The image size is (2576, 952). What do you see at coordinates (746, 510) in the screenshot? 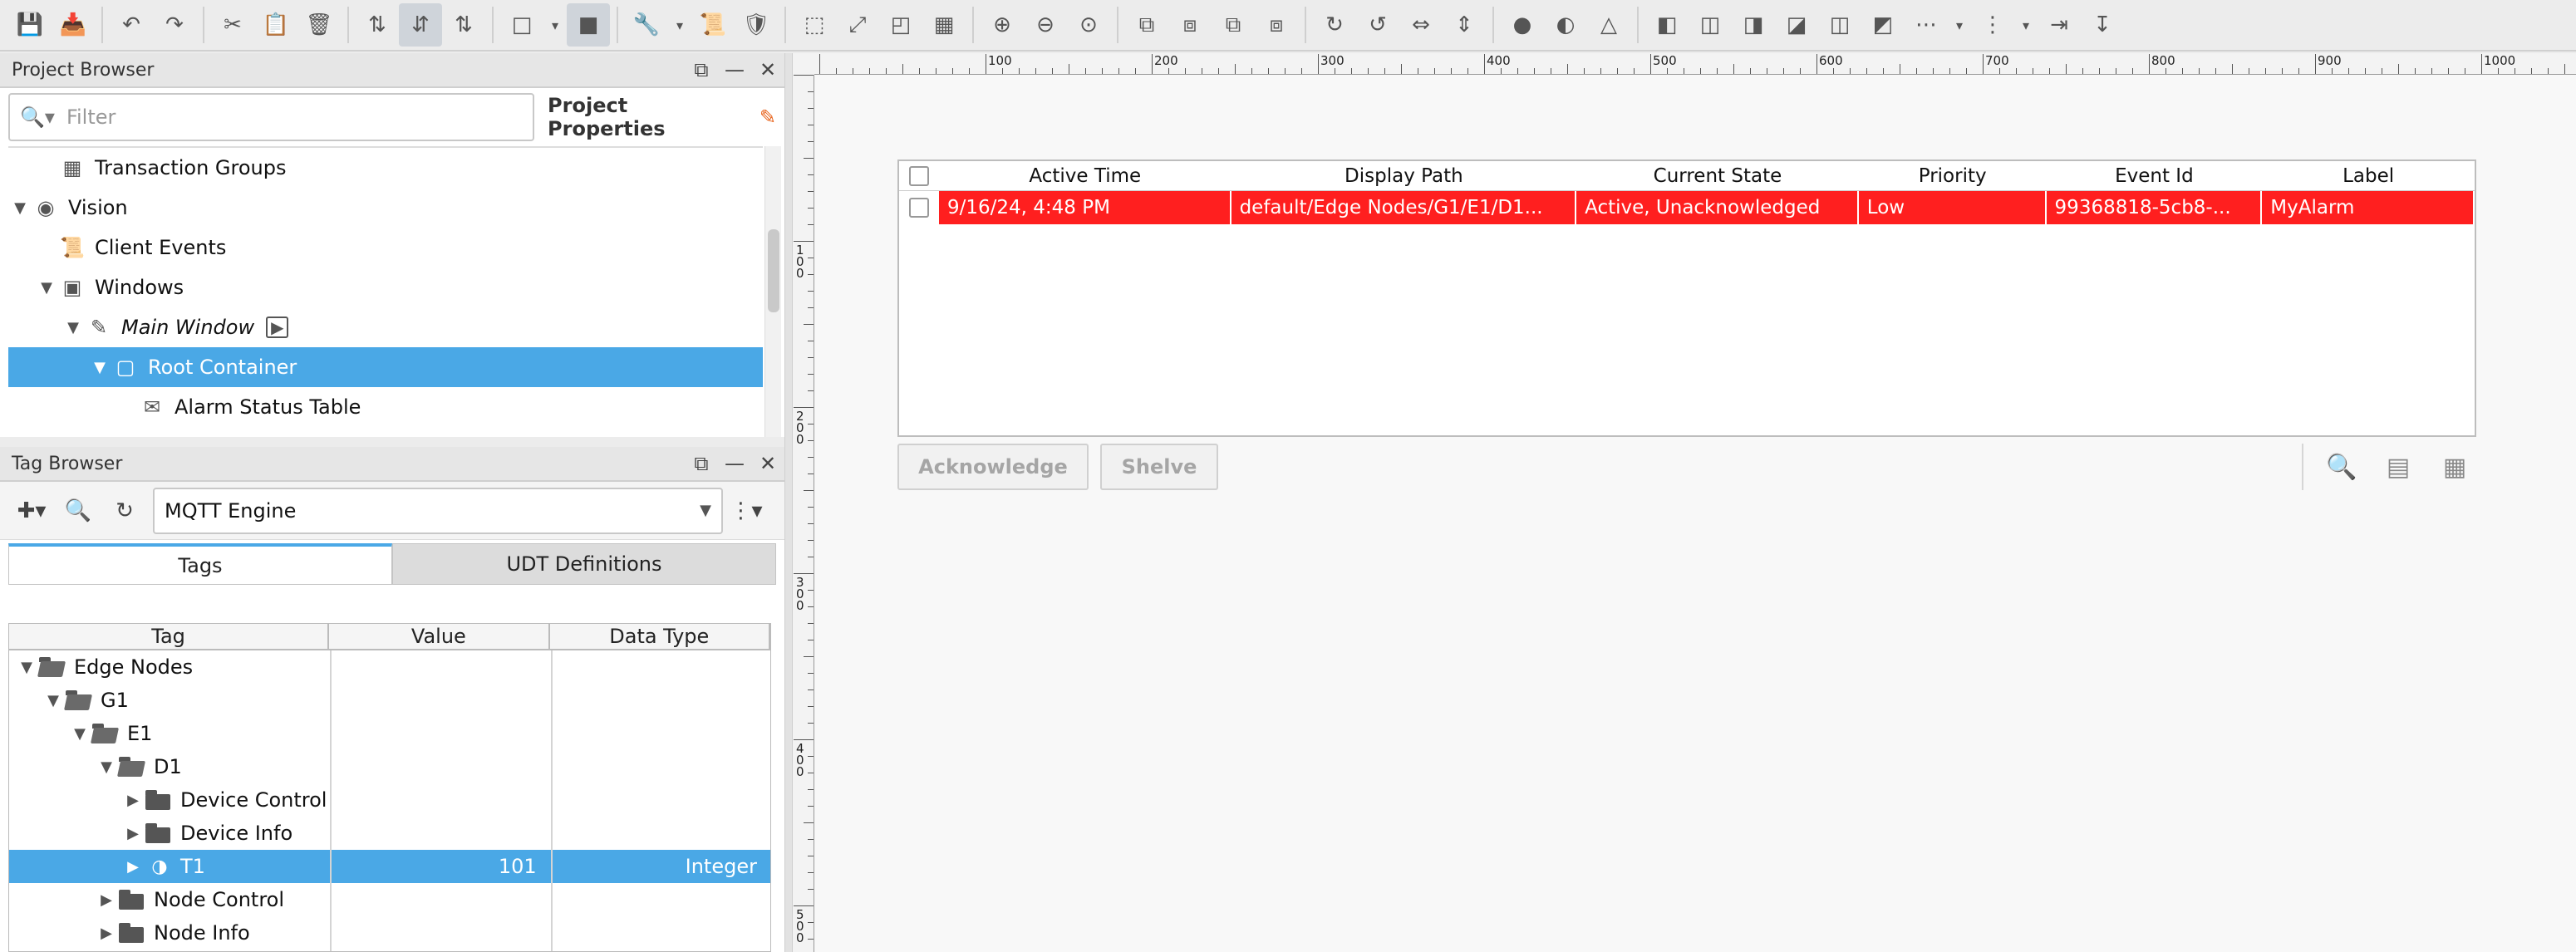
I see `more-options-icon: ⋮▾` at bounding box center [746, 510].